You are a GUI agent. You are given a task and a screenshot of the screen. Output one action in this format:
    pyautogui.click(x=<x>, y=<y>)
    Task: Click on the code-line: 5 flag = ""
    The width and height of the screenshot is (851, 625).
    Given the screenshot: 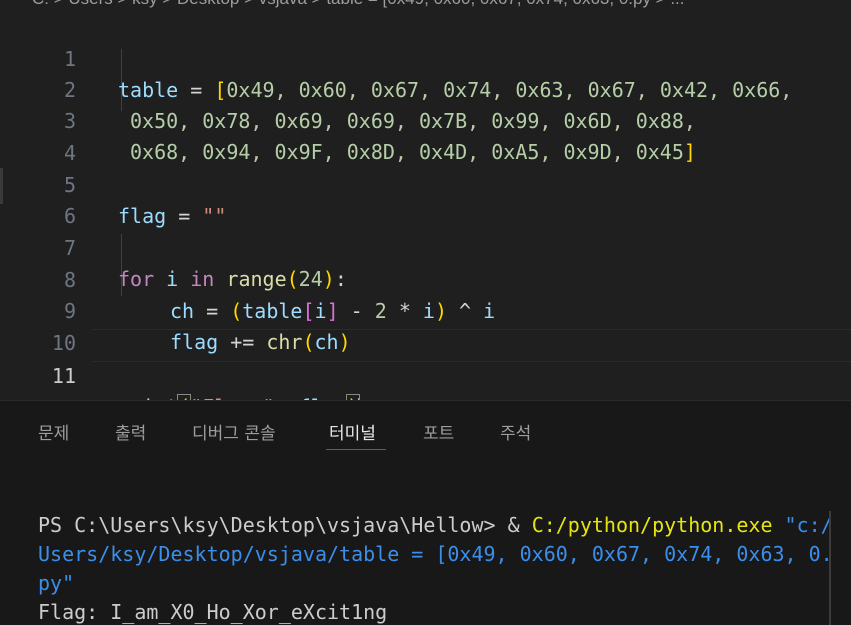 What is the action you would take?
    pyautogui.click(x=425, y=183)
    